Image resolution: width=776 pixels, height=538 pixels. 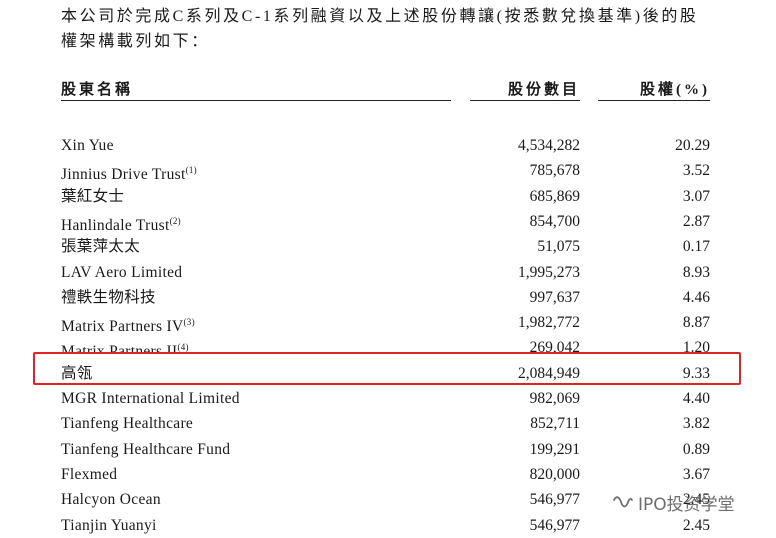 What do you see at coordinates (554, 221) in the screenshot?
I see `share-count: 854,700` at bounding box center [554, 221].